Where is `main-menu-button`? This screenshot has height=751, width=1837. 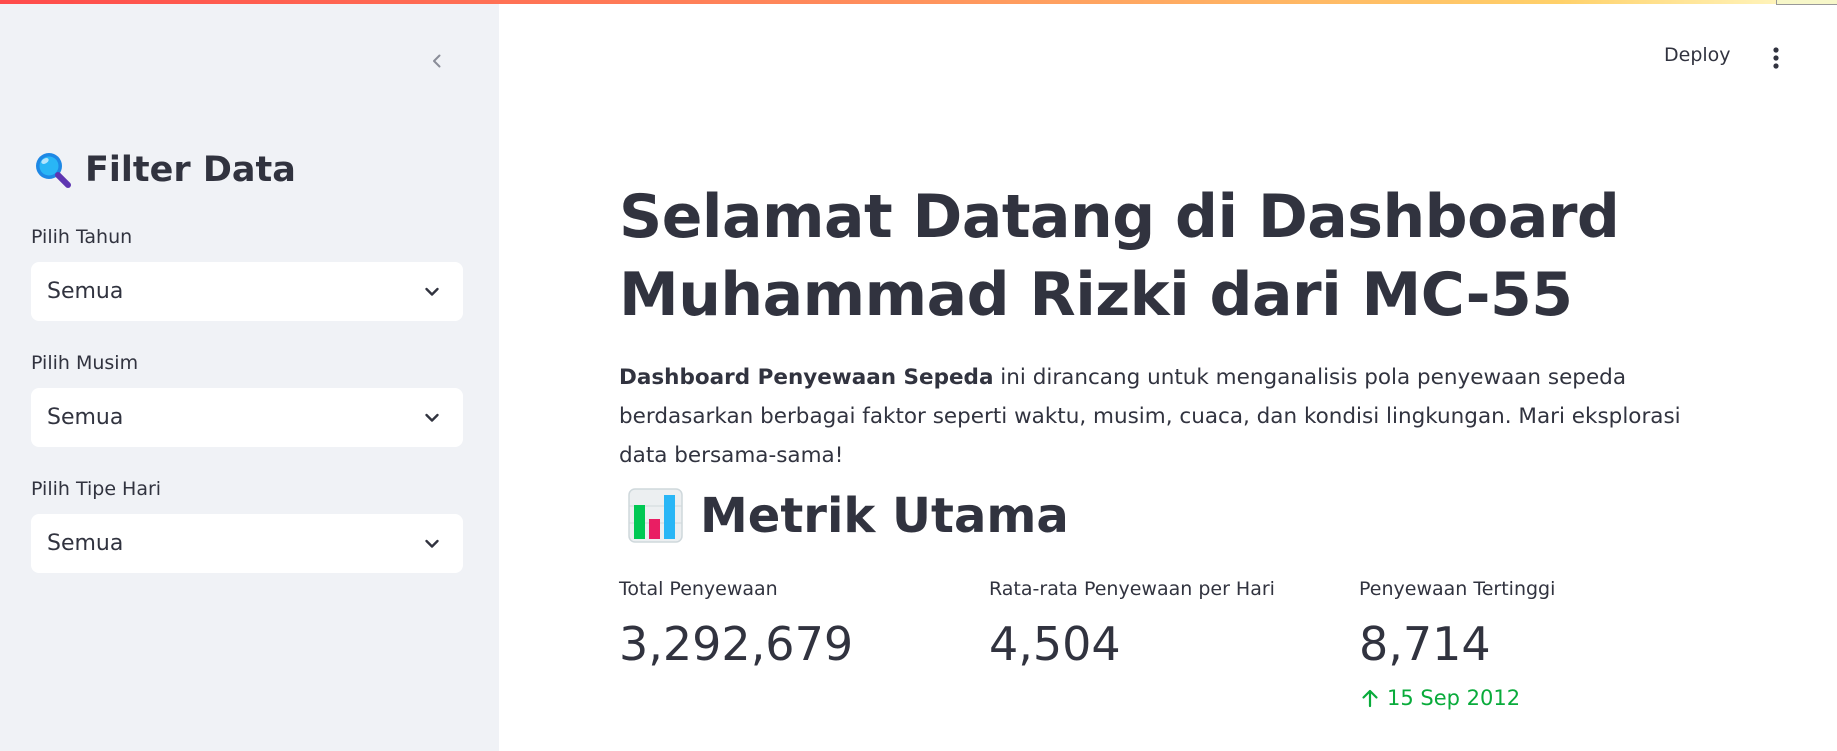 main-menu-button is located at coordinates (1776, 58).